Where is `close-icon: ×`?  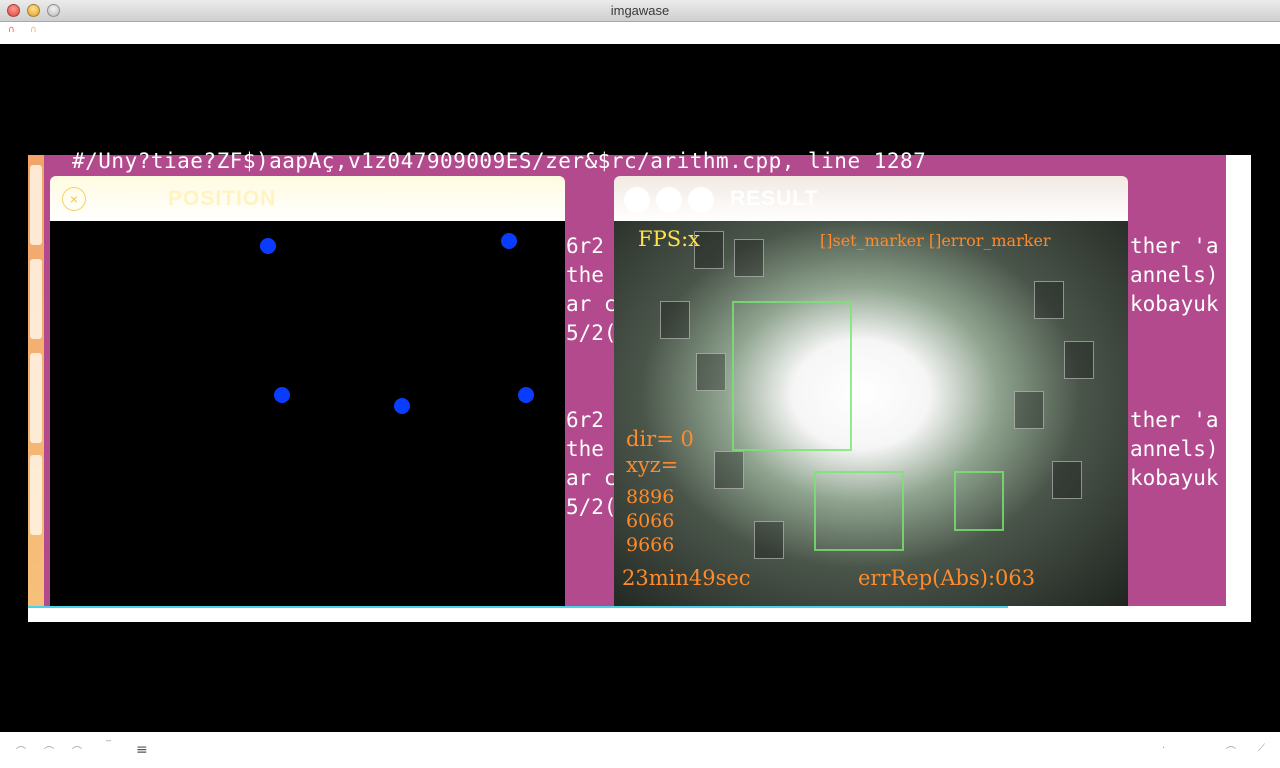 close-icon: × is located at coordinates (74, 199).